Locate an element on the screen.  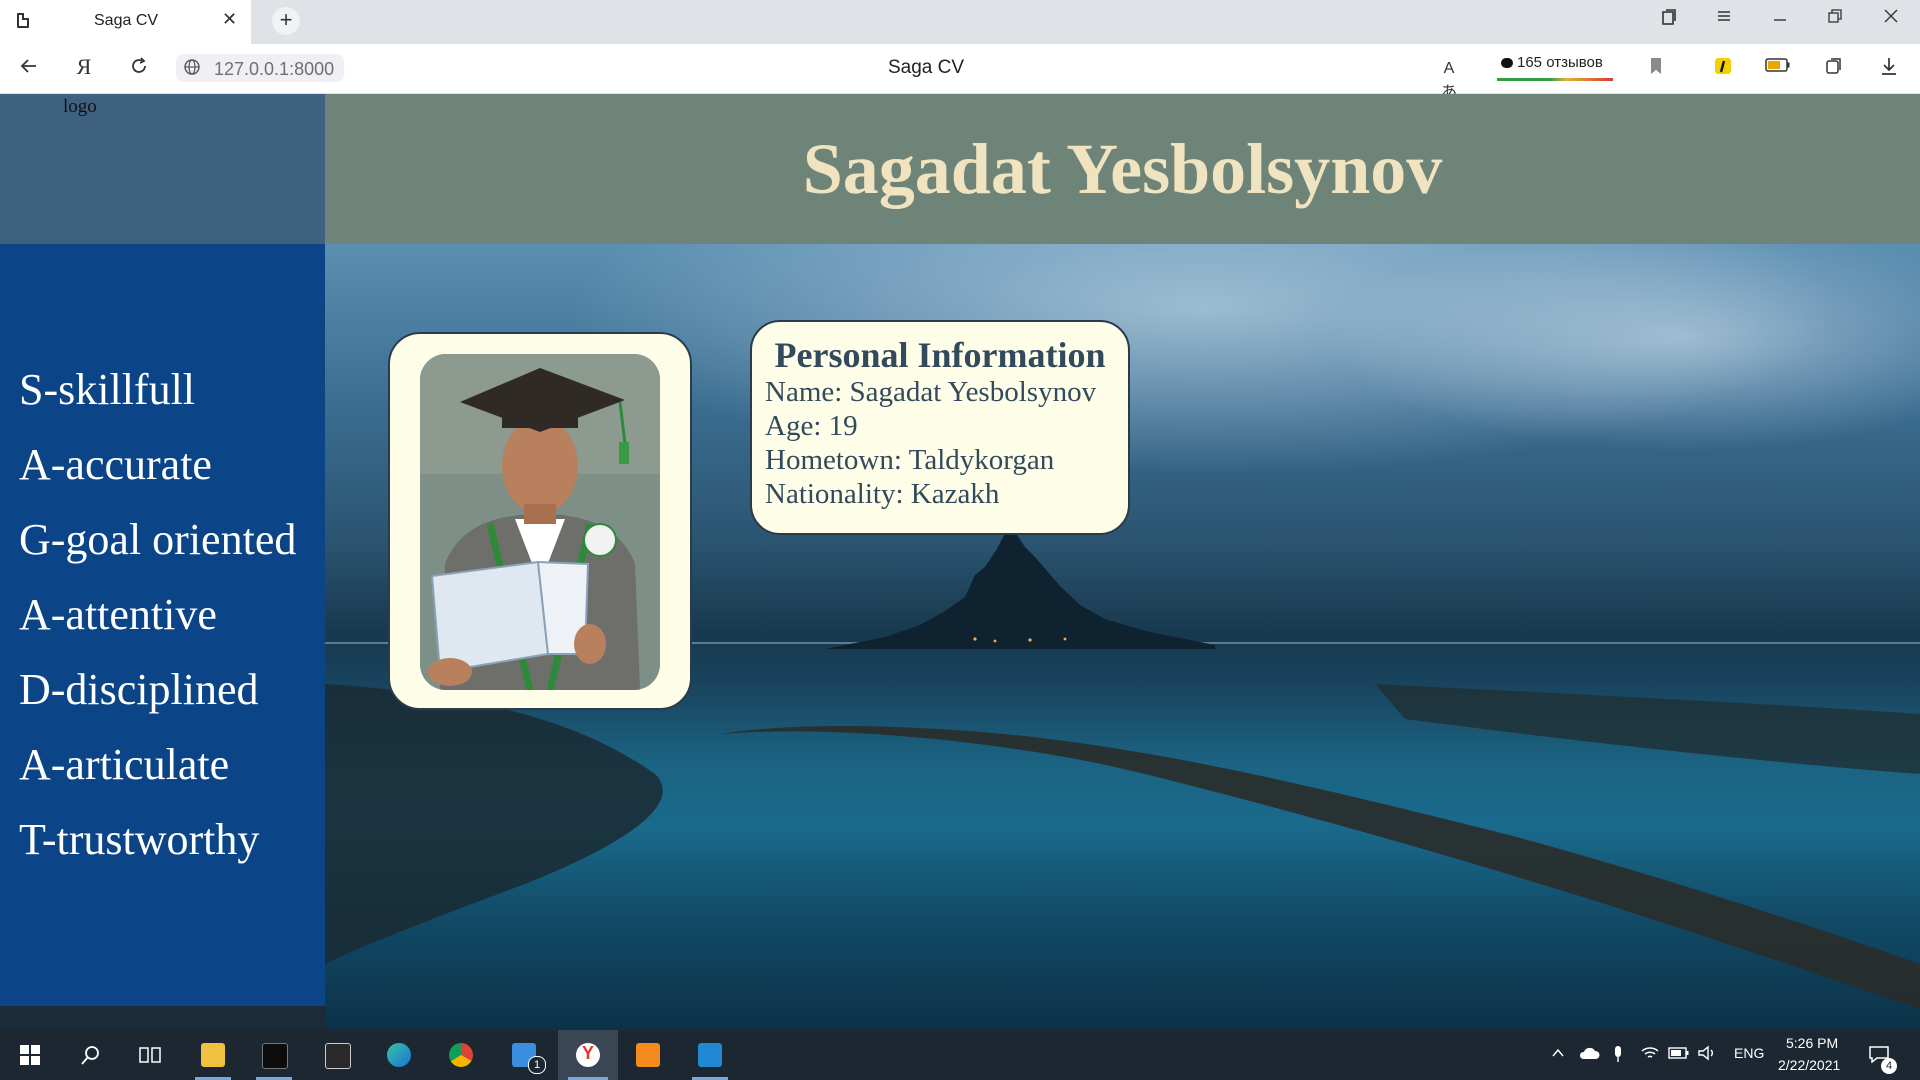
microphone-icon is located at coordinates (1618, 1056).